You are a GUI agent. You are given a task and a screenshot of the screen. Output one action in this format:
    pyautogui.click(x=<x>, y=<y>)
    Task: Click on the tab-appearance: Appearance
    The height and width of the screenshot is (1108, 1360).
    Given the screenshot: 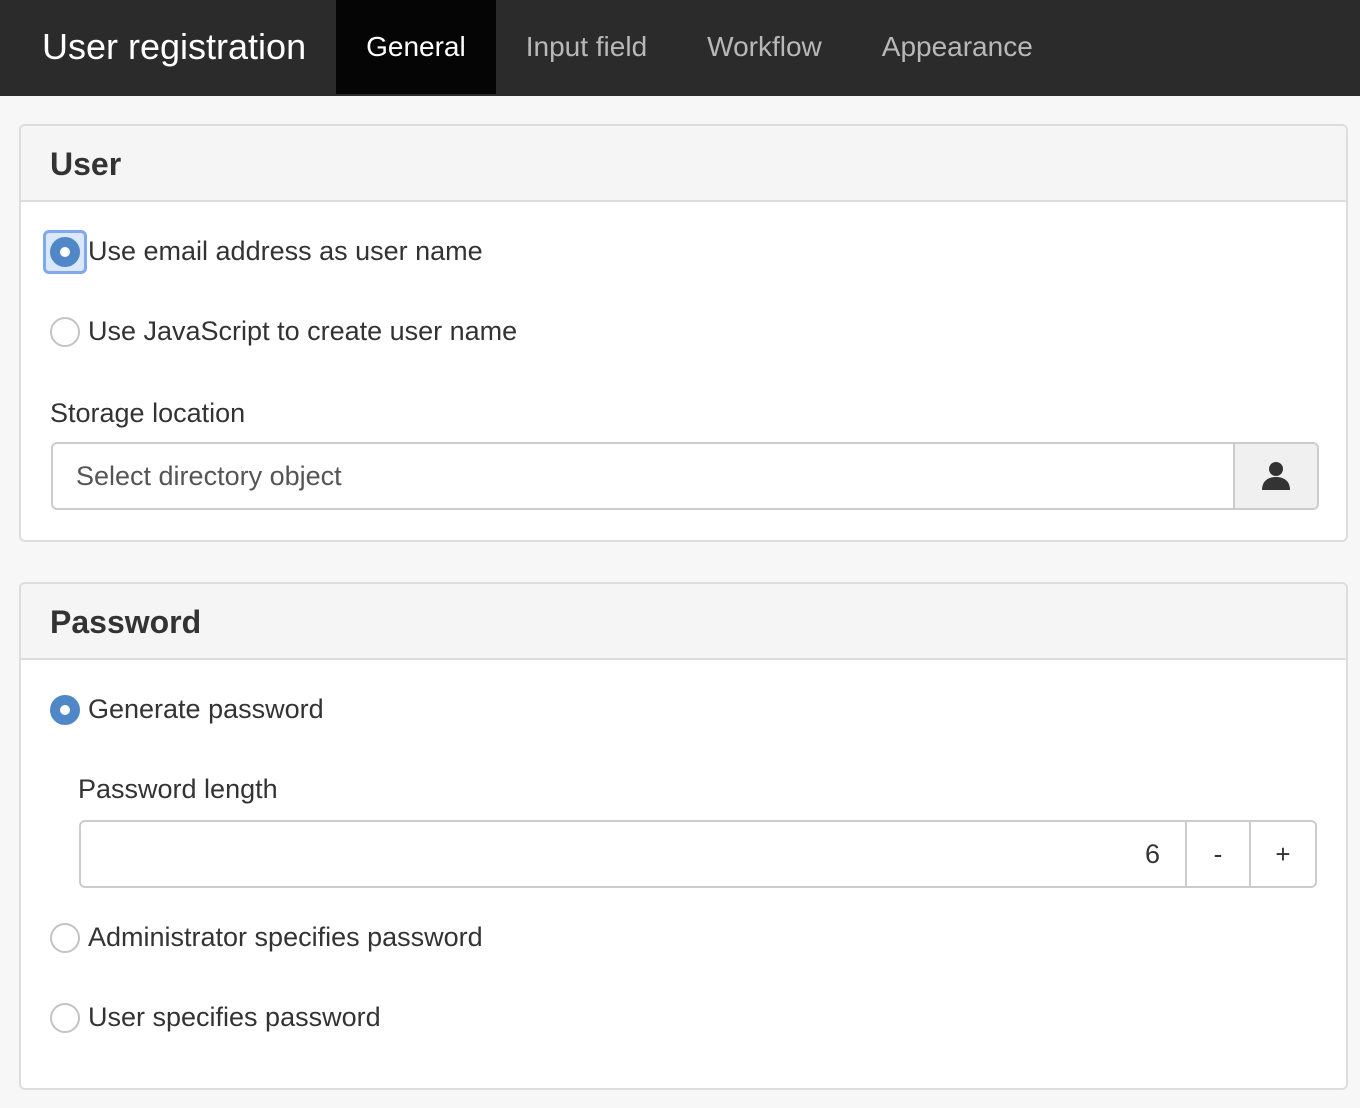 What is the action you would take?
    pyautogui.click(x=957, y=48)
    